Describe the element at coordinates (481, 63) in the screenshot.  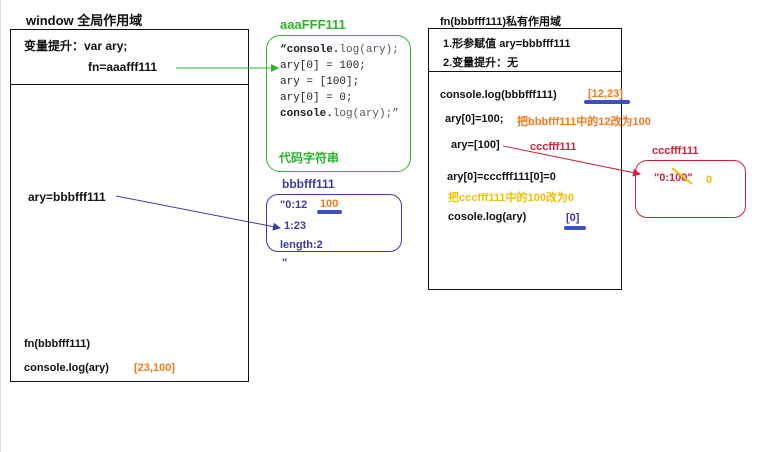
I see `fn-step-2: 2.变量提升：无` at that location.